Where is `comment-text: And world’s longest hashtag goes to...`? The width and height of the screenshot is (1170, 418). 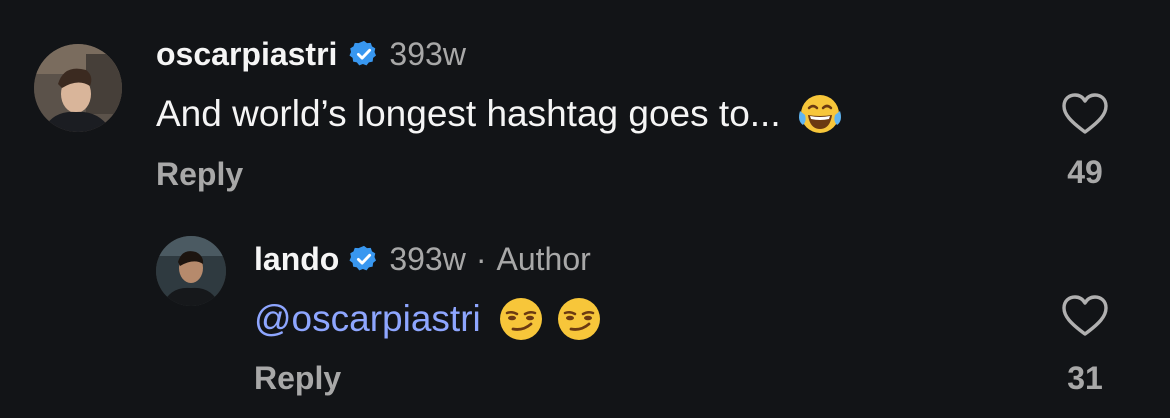 comment-text: And world’s longest hashtag goes to... is located at coordinates (468, 113).